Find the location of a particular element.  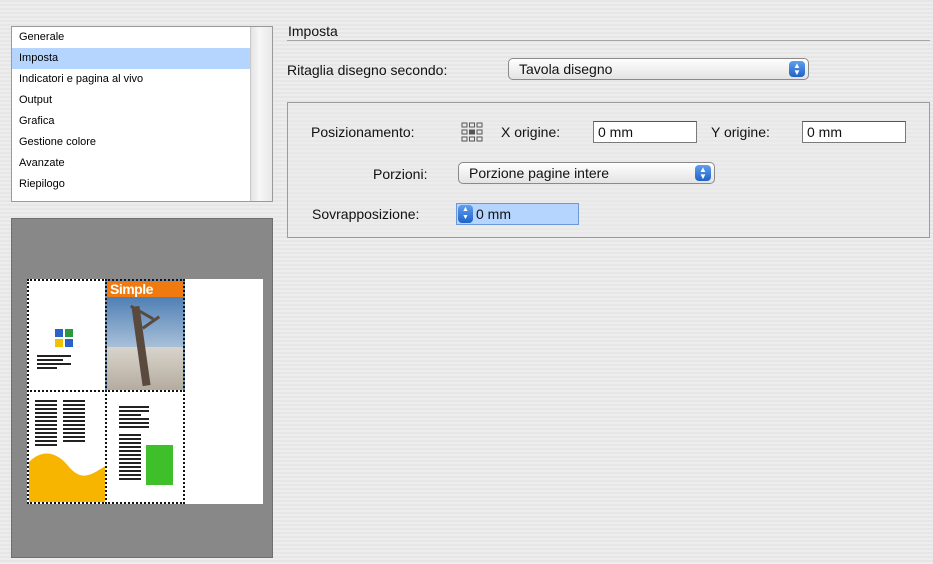

yellow-wave-shape is located at coordinates (67, 477).